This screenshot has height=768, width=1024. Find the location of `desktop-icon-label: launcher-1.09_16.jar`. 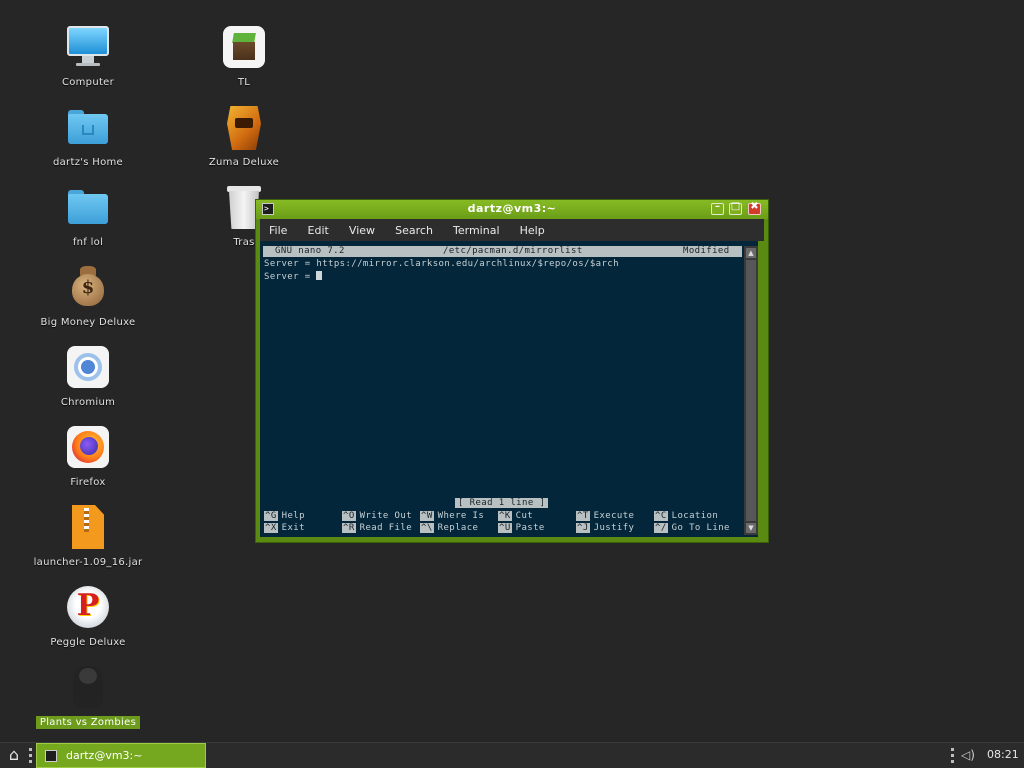

desktop-icon-label: launcher-1.09_16.jar is located at coordinates (88, 562).